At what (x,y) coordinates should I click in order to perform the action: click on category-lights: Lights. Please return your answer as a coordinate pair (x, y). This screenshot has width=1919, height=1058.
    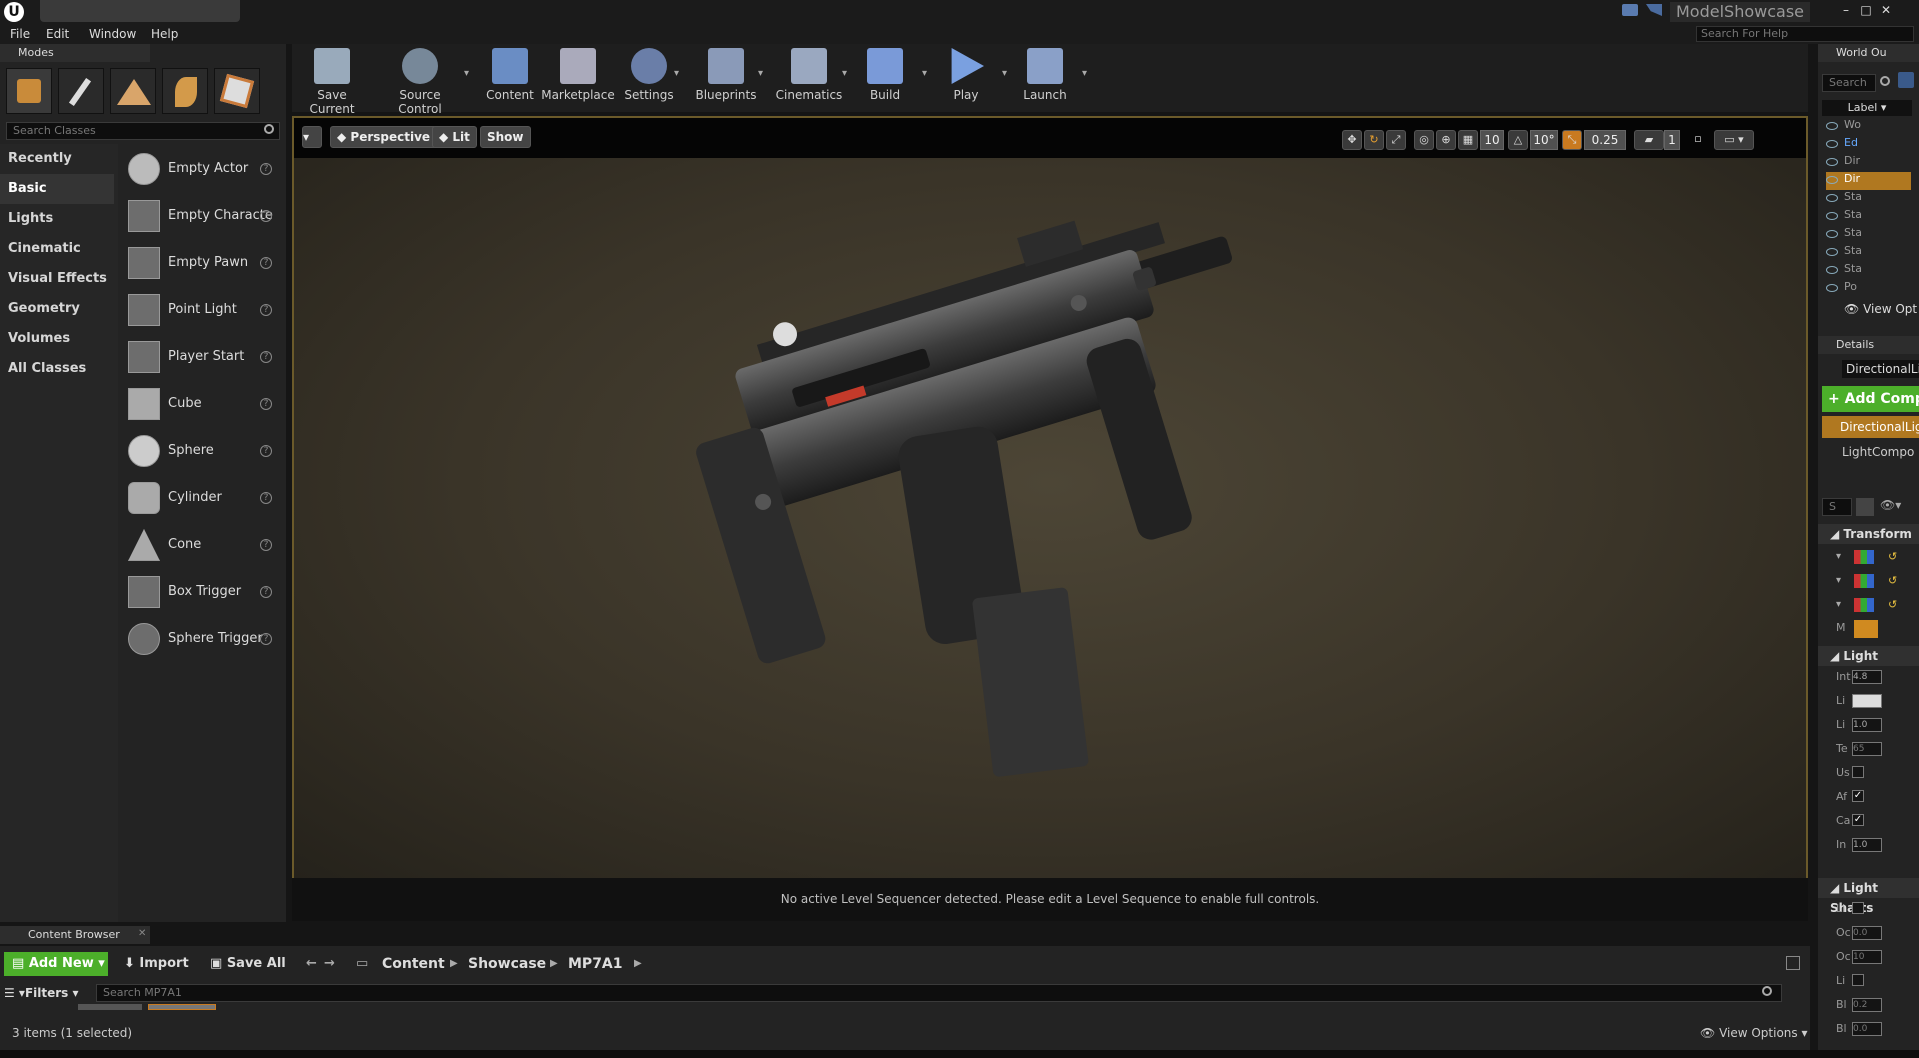
    Looking at the image, I should click on (57, 219).